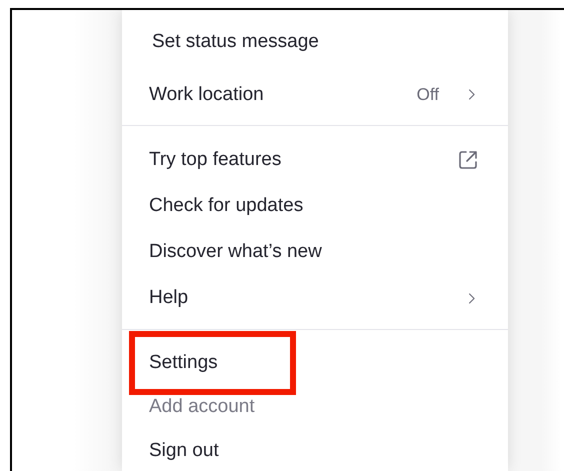 The width and height of the screenshot is (564, 471). Describe the element at coordinates (427, 94) in the screenshot. I see `item-value: Off` at that location.